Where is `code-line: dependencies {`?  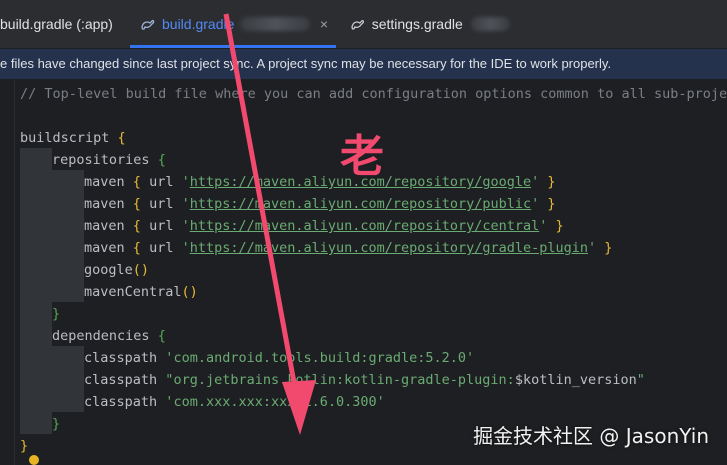 code-line: dependencies { is located at coordinates (373, 336).